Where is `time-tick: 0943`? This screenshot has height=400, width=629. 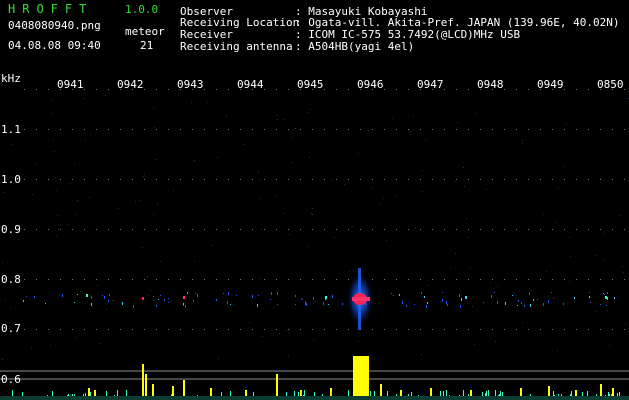
time-tick: 0943 is located at coordinates (190, 84).